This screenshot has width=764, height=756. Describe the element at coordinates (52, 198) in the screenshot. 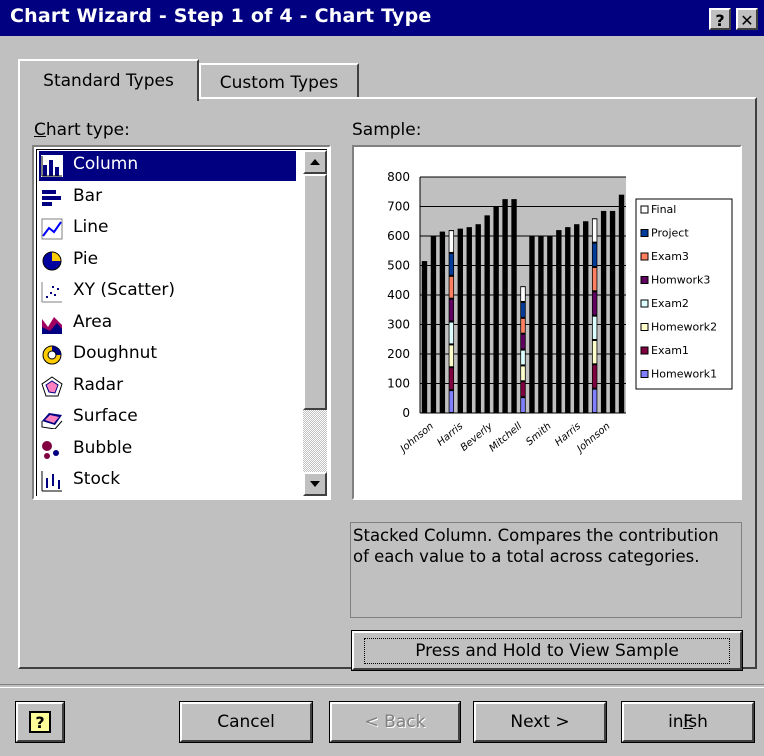

I see `bar-chart-icon` at that location.